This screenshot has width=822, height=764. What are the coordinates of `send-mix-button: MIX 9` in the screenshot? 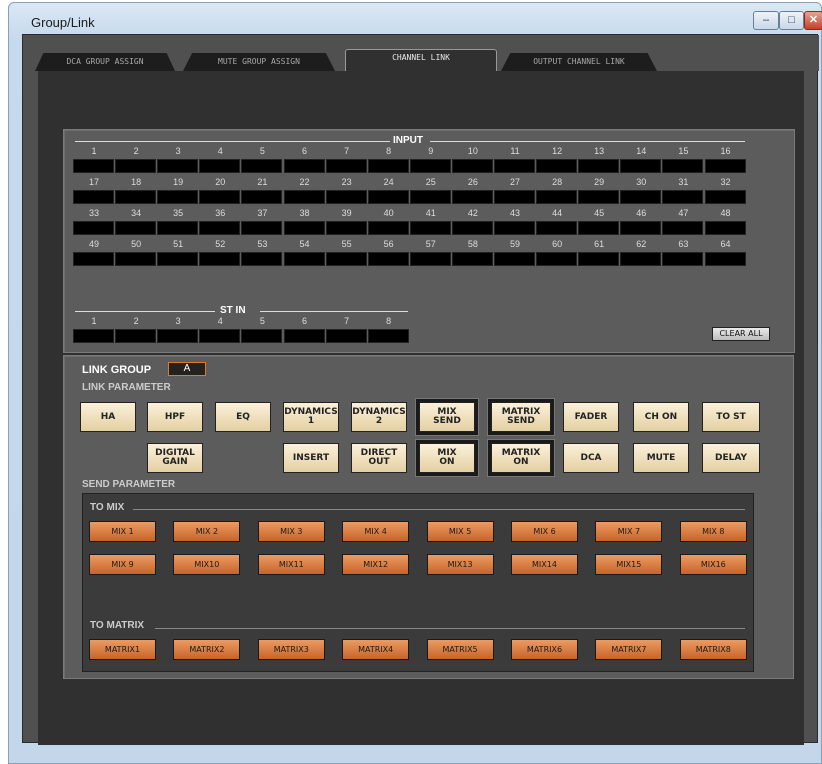 It's located at (122, 564).